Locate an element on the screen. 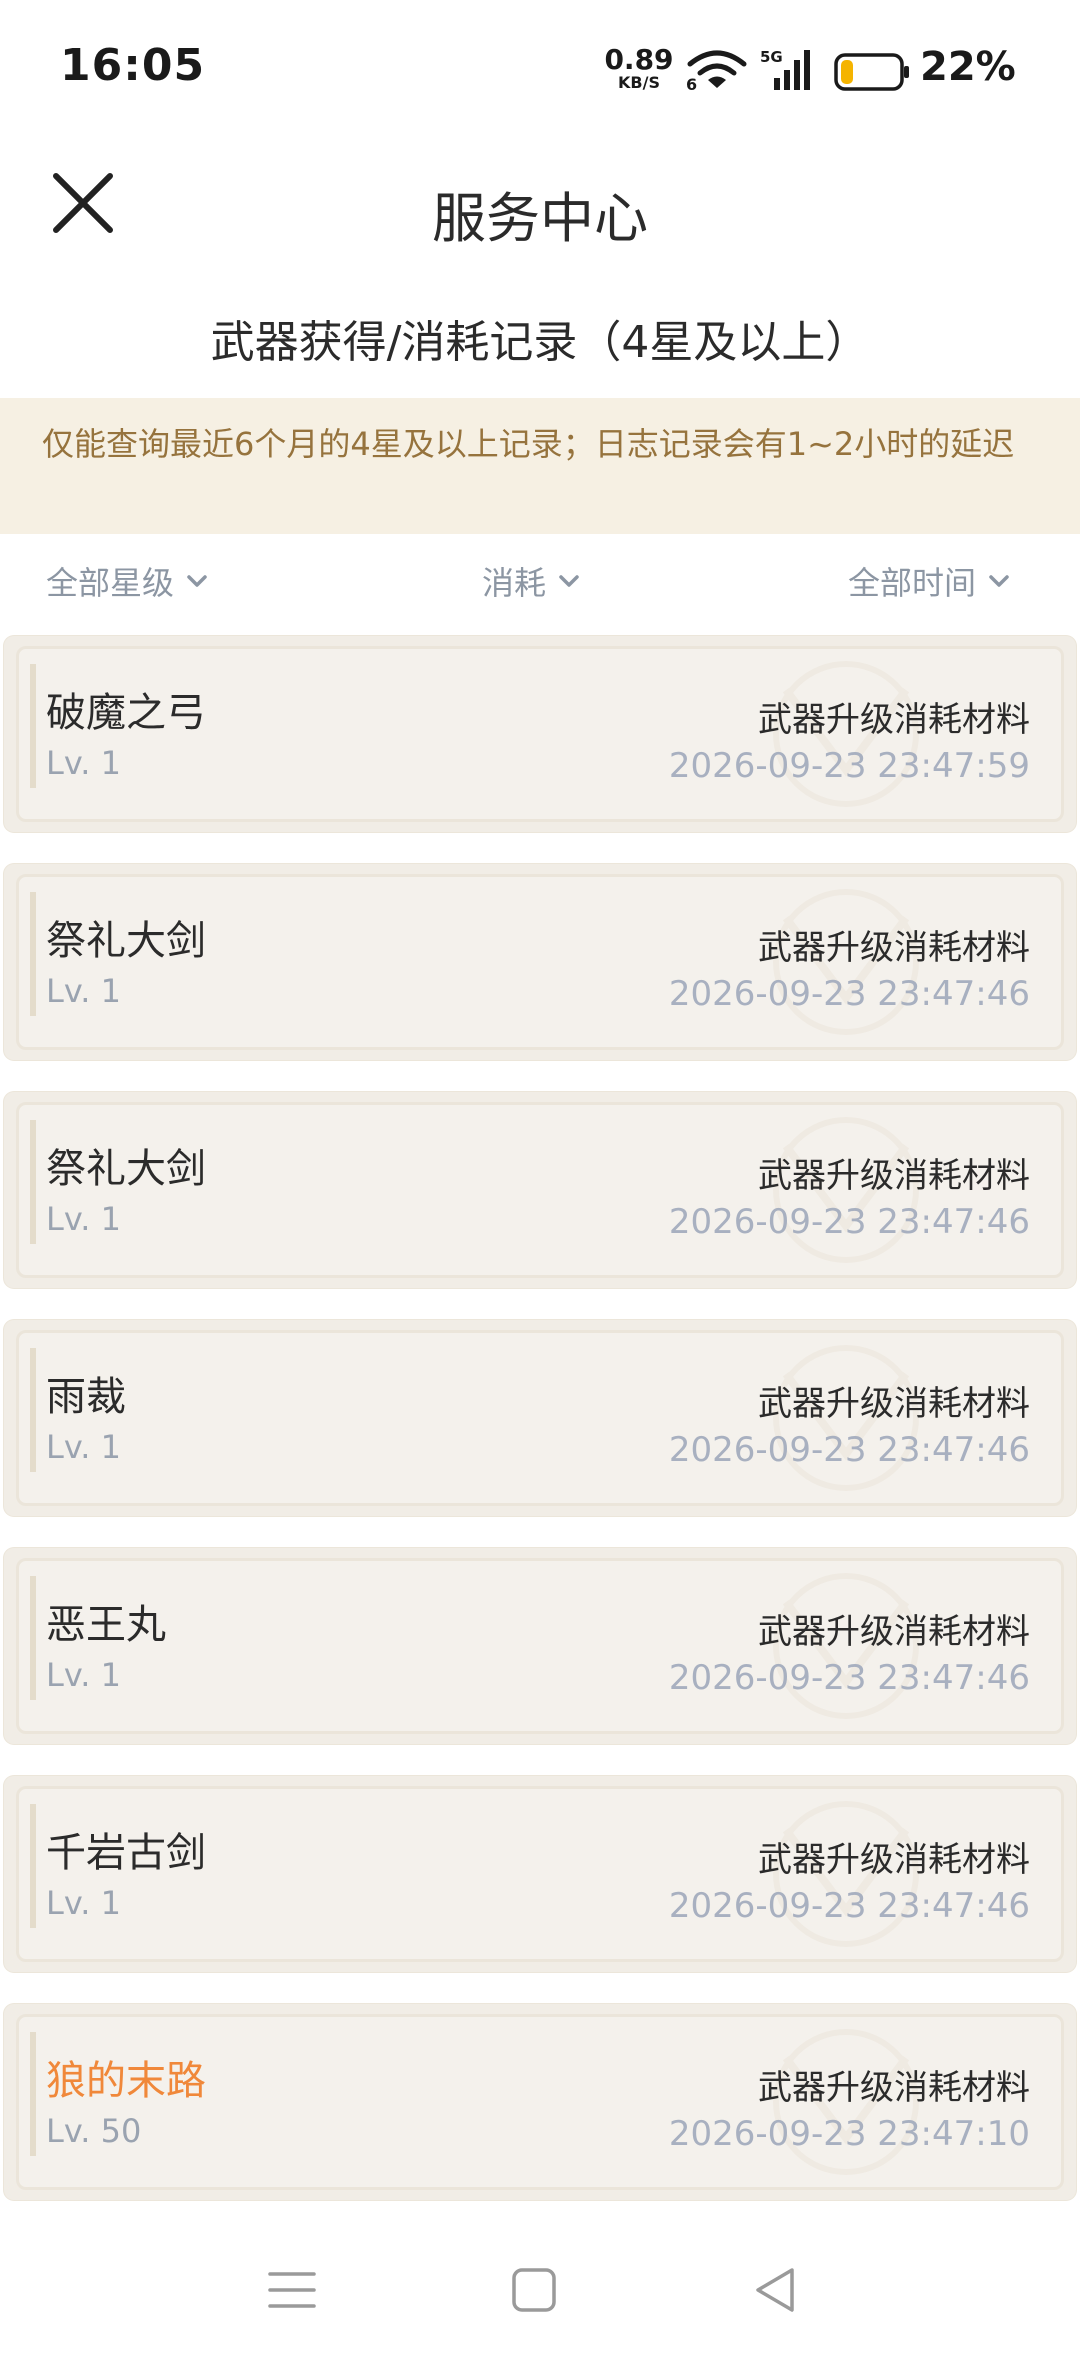  wifi-icon: 6 is located at coordinates (716, 71).